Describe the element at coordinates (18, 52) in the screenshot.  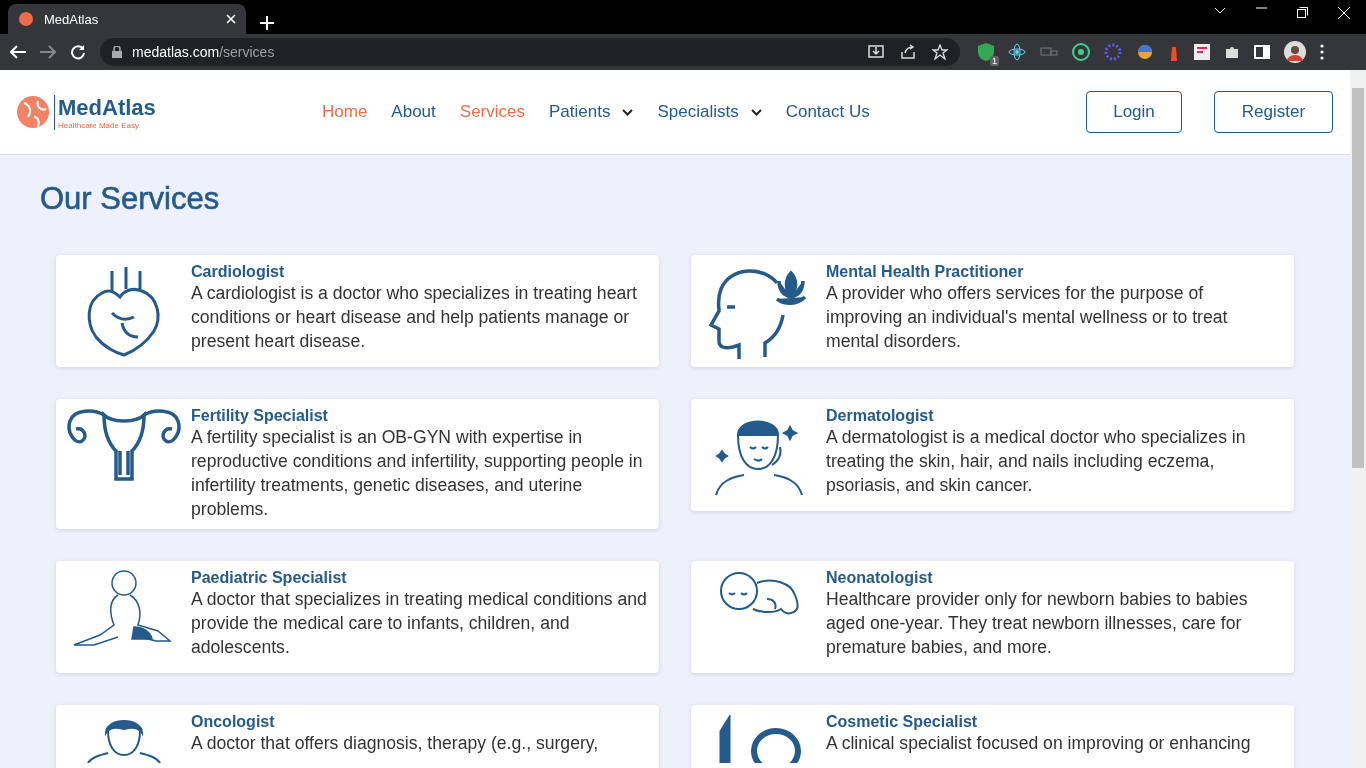
I see `back-icon` at that location.